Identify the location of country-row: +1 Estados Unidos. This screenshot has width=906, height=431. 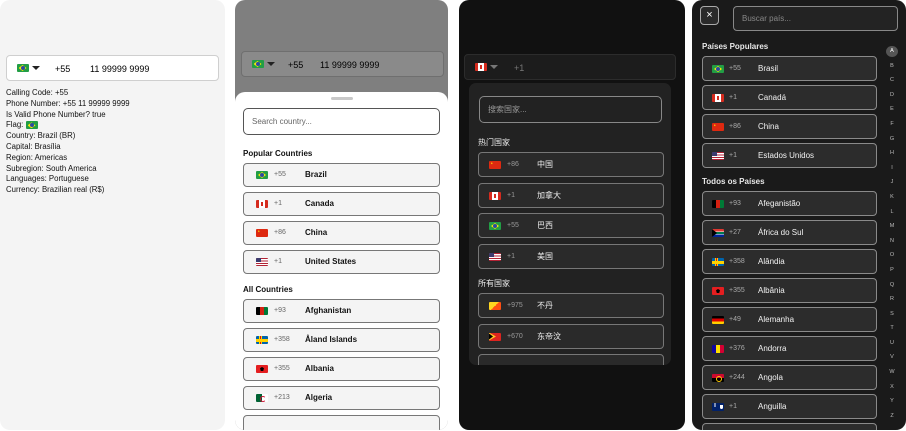
(789, 155).